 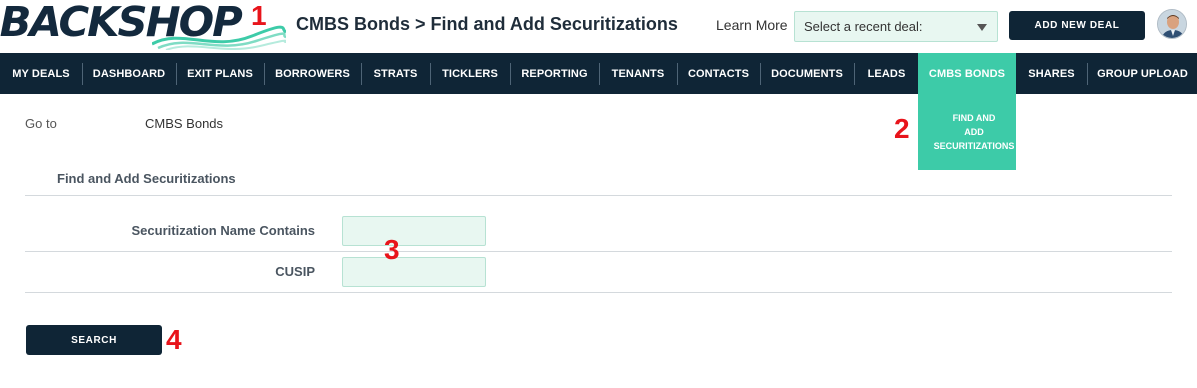 I want to click on goto-cmbs-bonds-link: CMBS Bonds, so click(x=184, y=123).